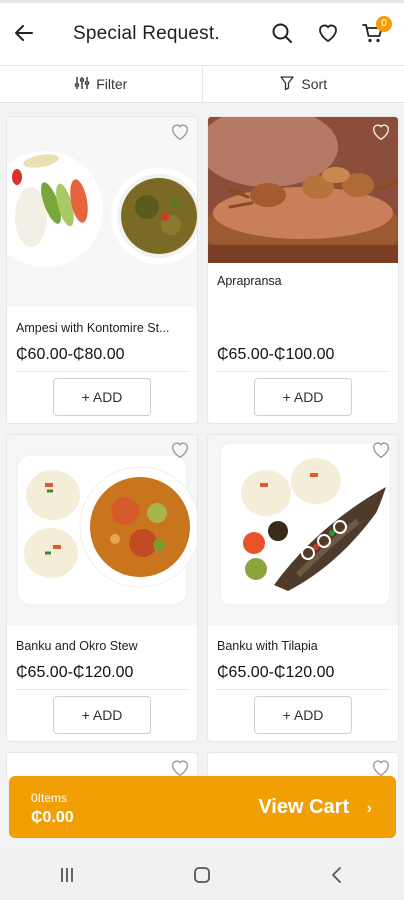 This screenshot has width=404, height=900. I want to click on view-cart-label: View Cart, so click(304, 807).